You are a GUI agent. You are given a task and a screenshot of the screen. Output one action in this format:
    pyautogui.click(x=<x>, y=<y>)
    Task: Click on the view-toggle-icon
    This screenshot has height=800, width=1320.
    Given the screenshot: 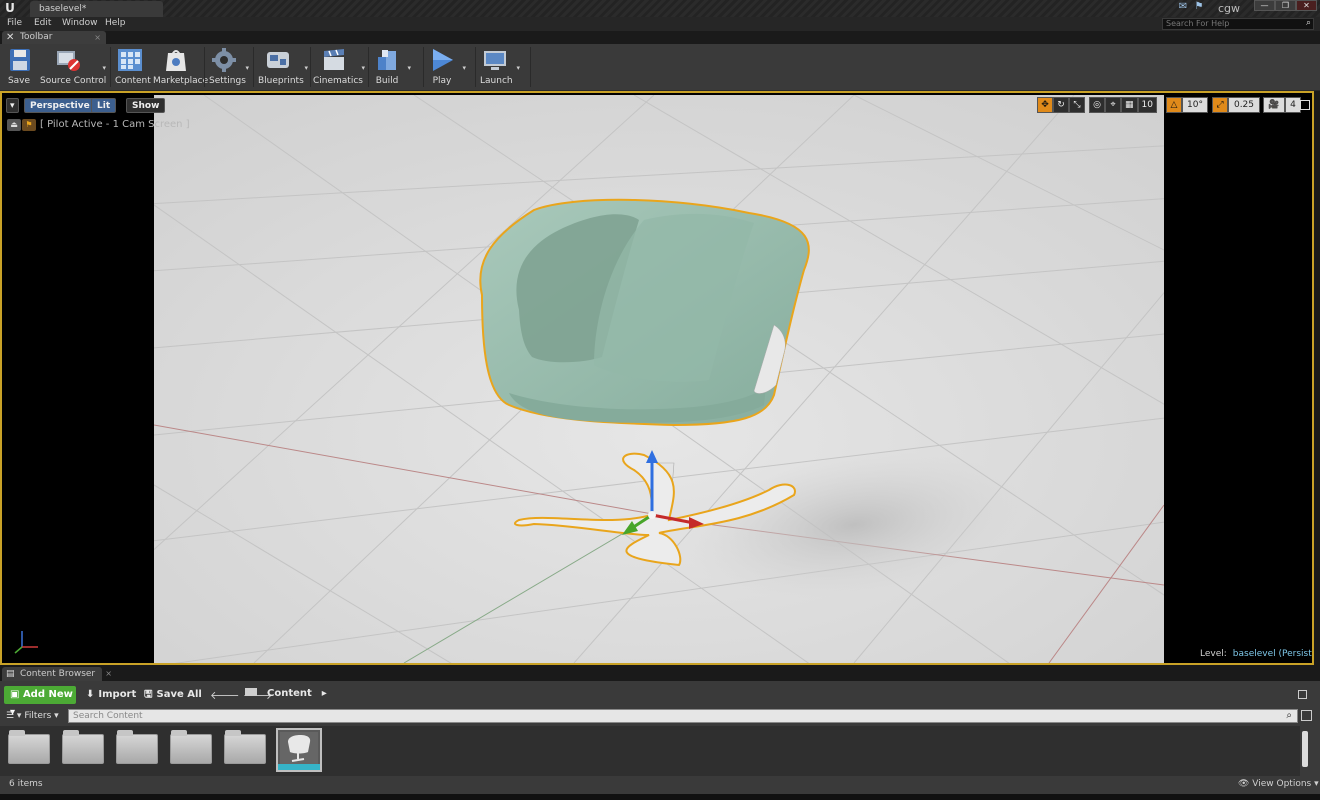 What is the action you would take?
    pyautogui.click(x=1306, y=715)
    